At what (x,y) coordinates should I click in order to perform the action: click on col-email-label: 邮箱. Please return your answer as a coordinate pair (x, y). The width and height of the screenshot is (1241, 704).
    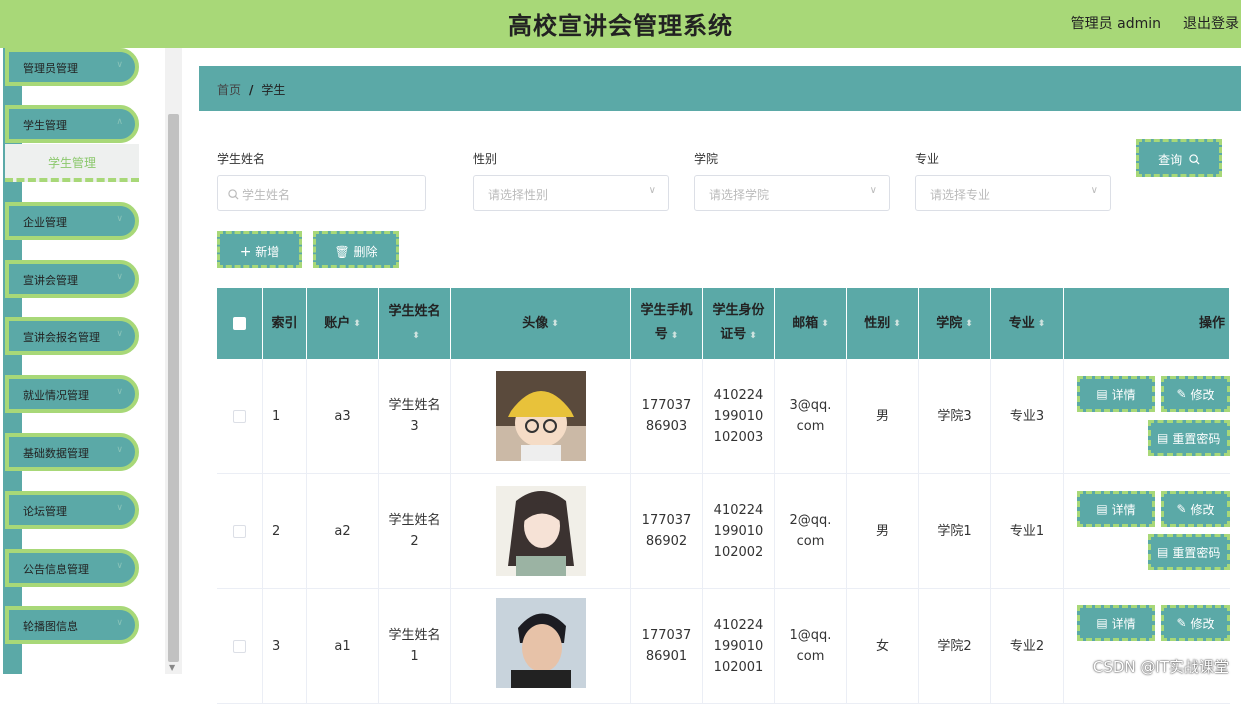
    Looking at the image, I should click on (805, 323).